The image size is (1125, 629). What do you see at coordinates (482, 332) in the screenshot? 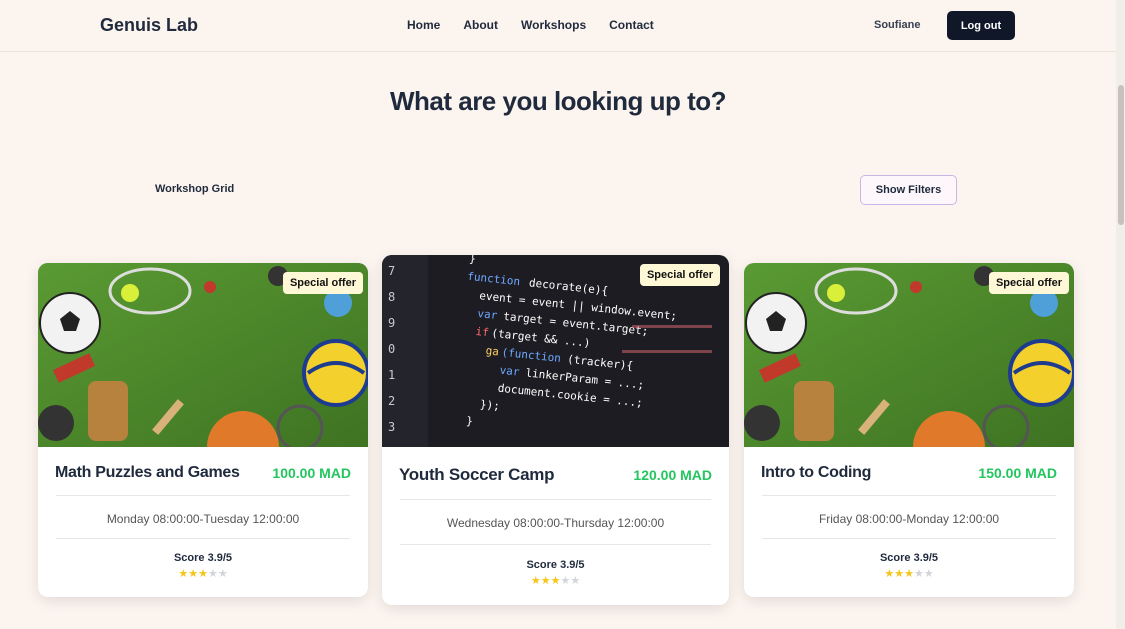
I see `svg-text: if` at bounding box center [482, 332].